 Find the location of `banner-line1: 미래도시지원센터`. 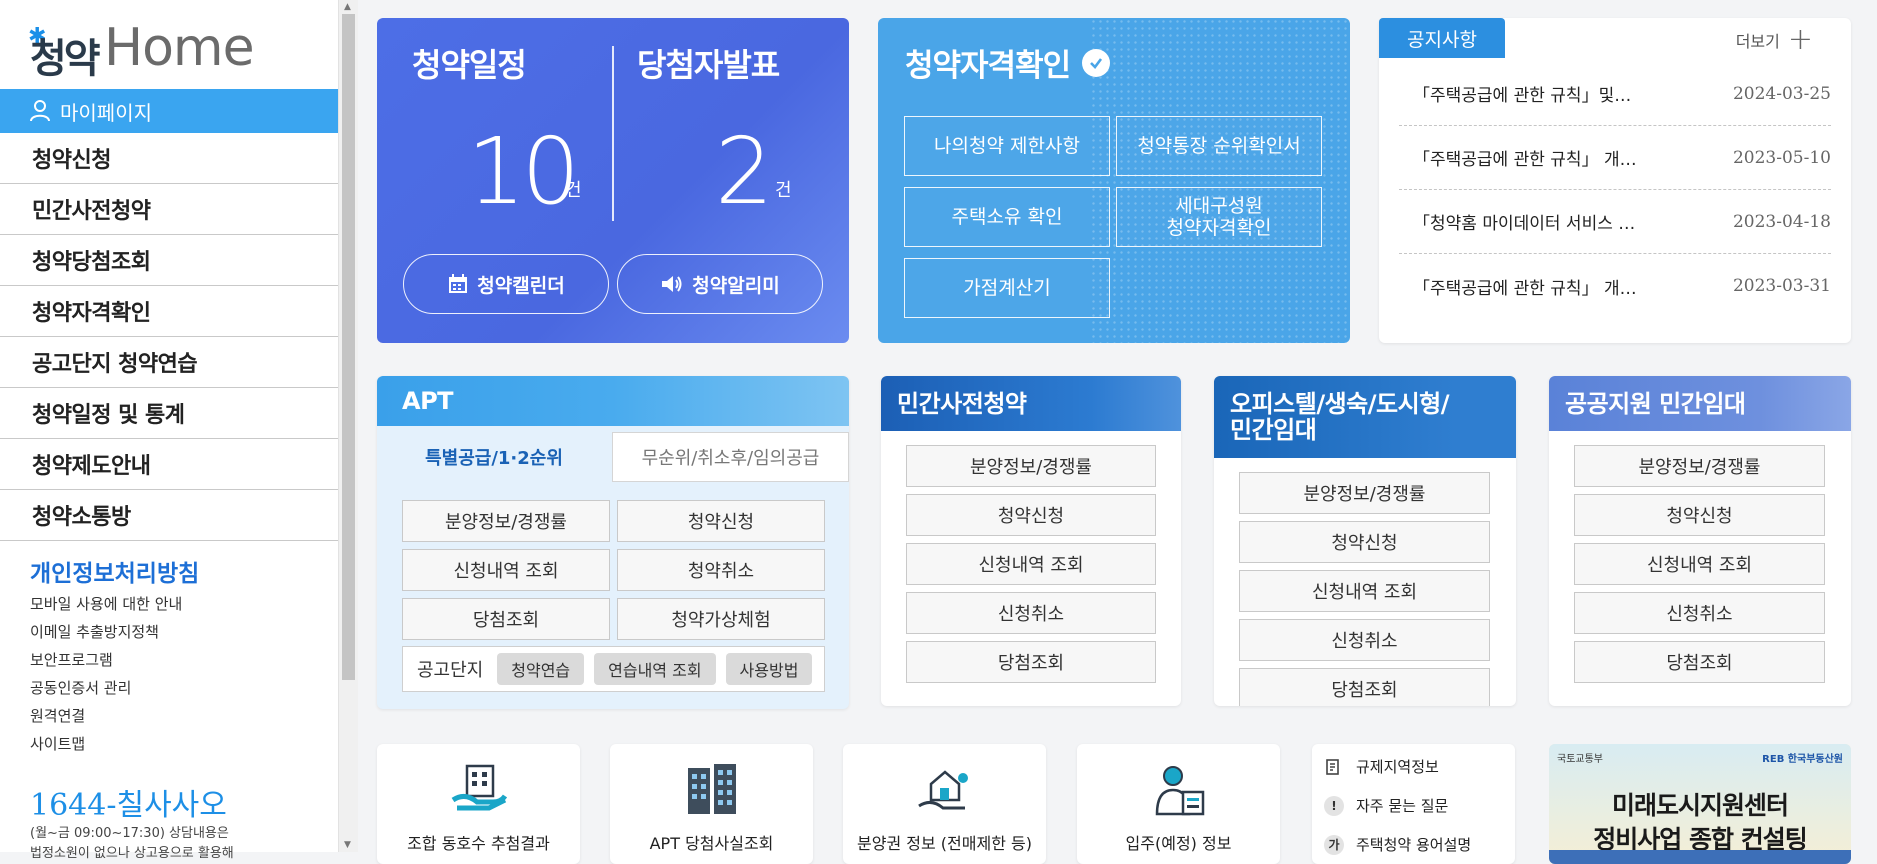

banner-line1: 미래도시지원센터 is located at coordinates (1700, 805).